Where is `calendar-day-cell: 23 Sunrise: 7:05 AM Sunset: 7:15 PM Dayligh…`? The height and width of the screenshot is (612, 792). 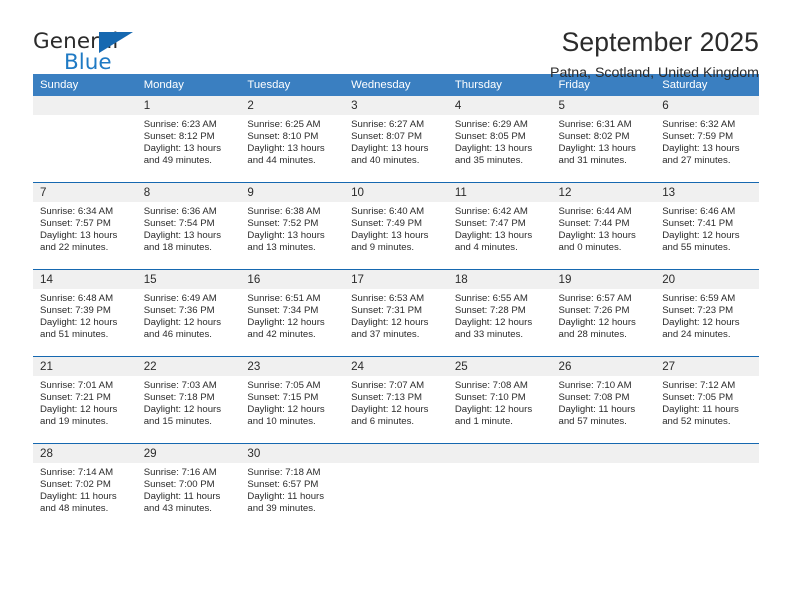
calendar-day-cell: 23 Sunrise: 7:05 AM Sunset: 7:15 PM Dayligh… is located at coordinates (292, 400).